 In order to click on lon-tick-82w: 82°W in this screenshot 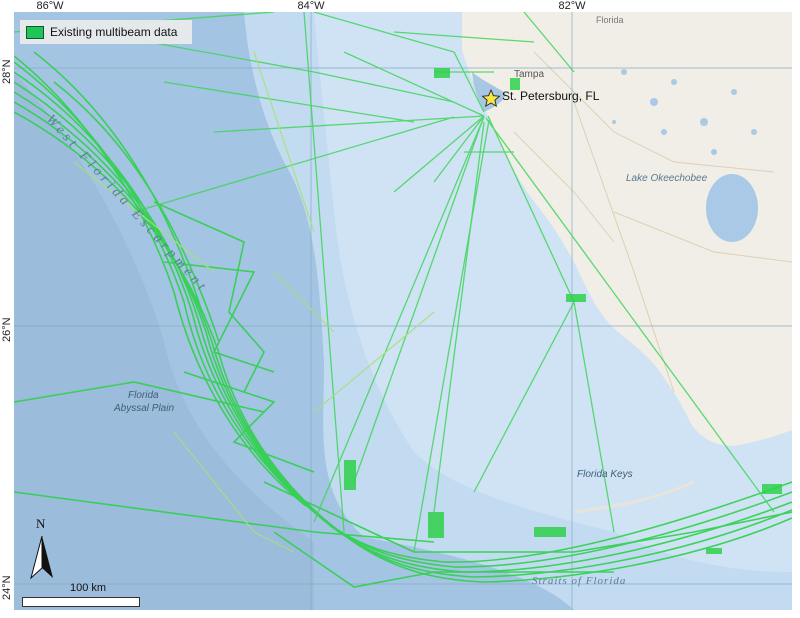, I will do `click(572, 6)`.